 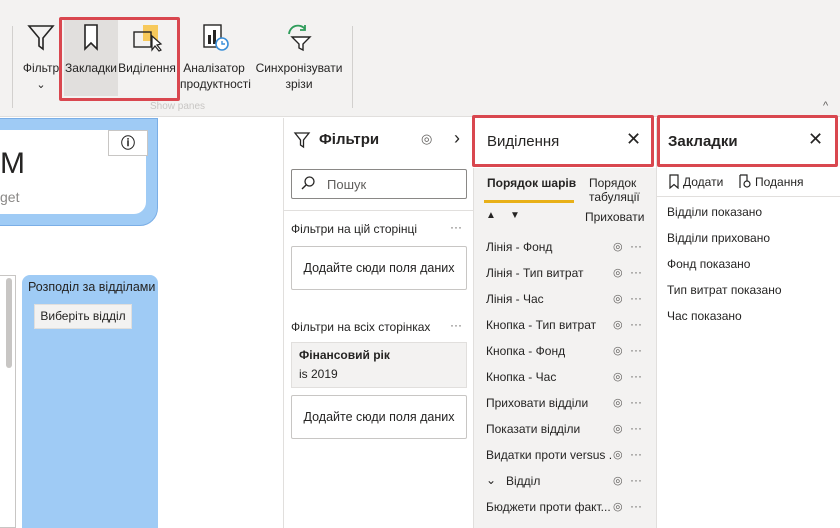 I want to click on ribbon-group-label: Show panes, so click(x=178, y=106).